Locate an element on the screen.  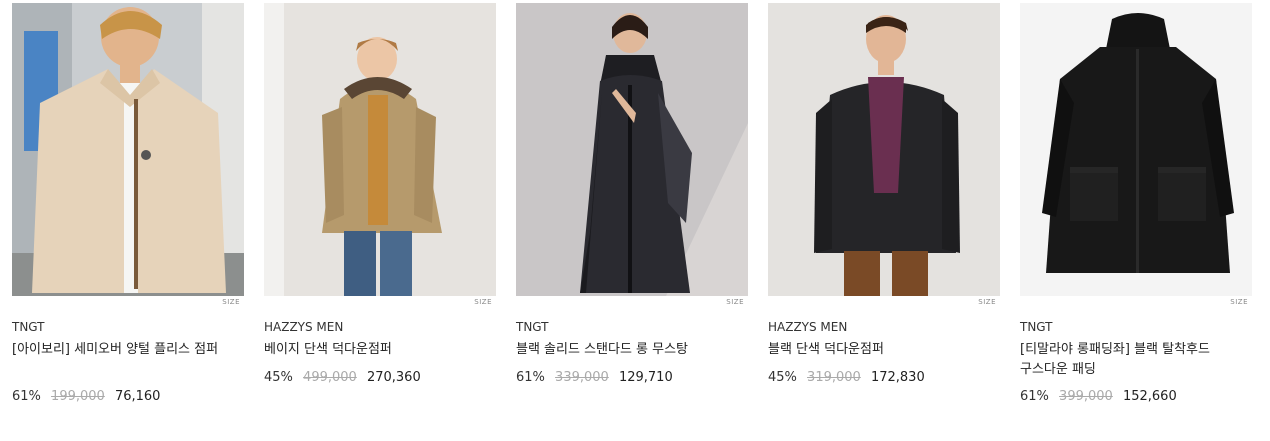
price-row: 45% 499,000 270,360 is located at coordinates (342, 377).